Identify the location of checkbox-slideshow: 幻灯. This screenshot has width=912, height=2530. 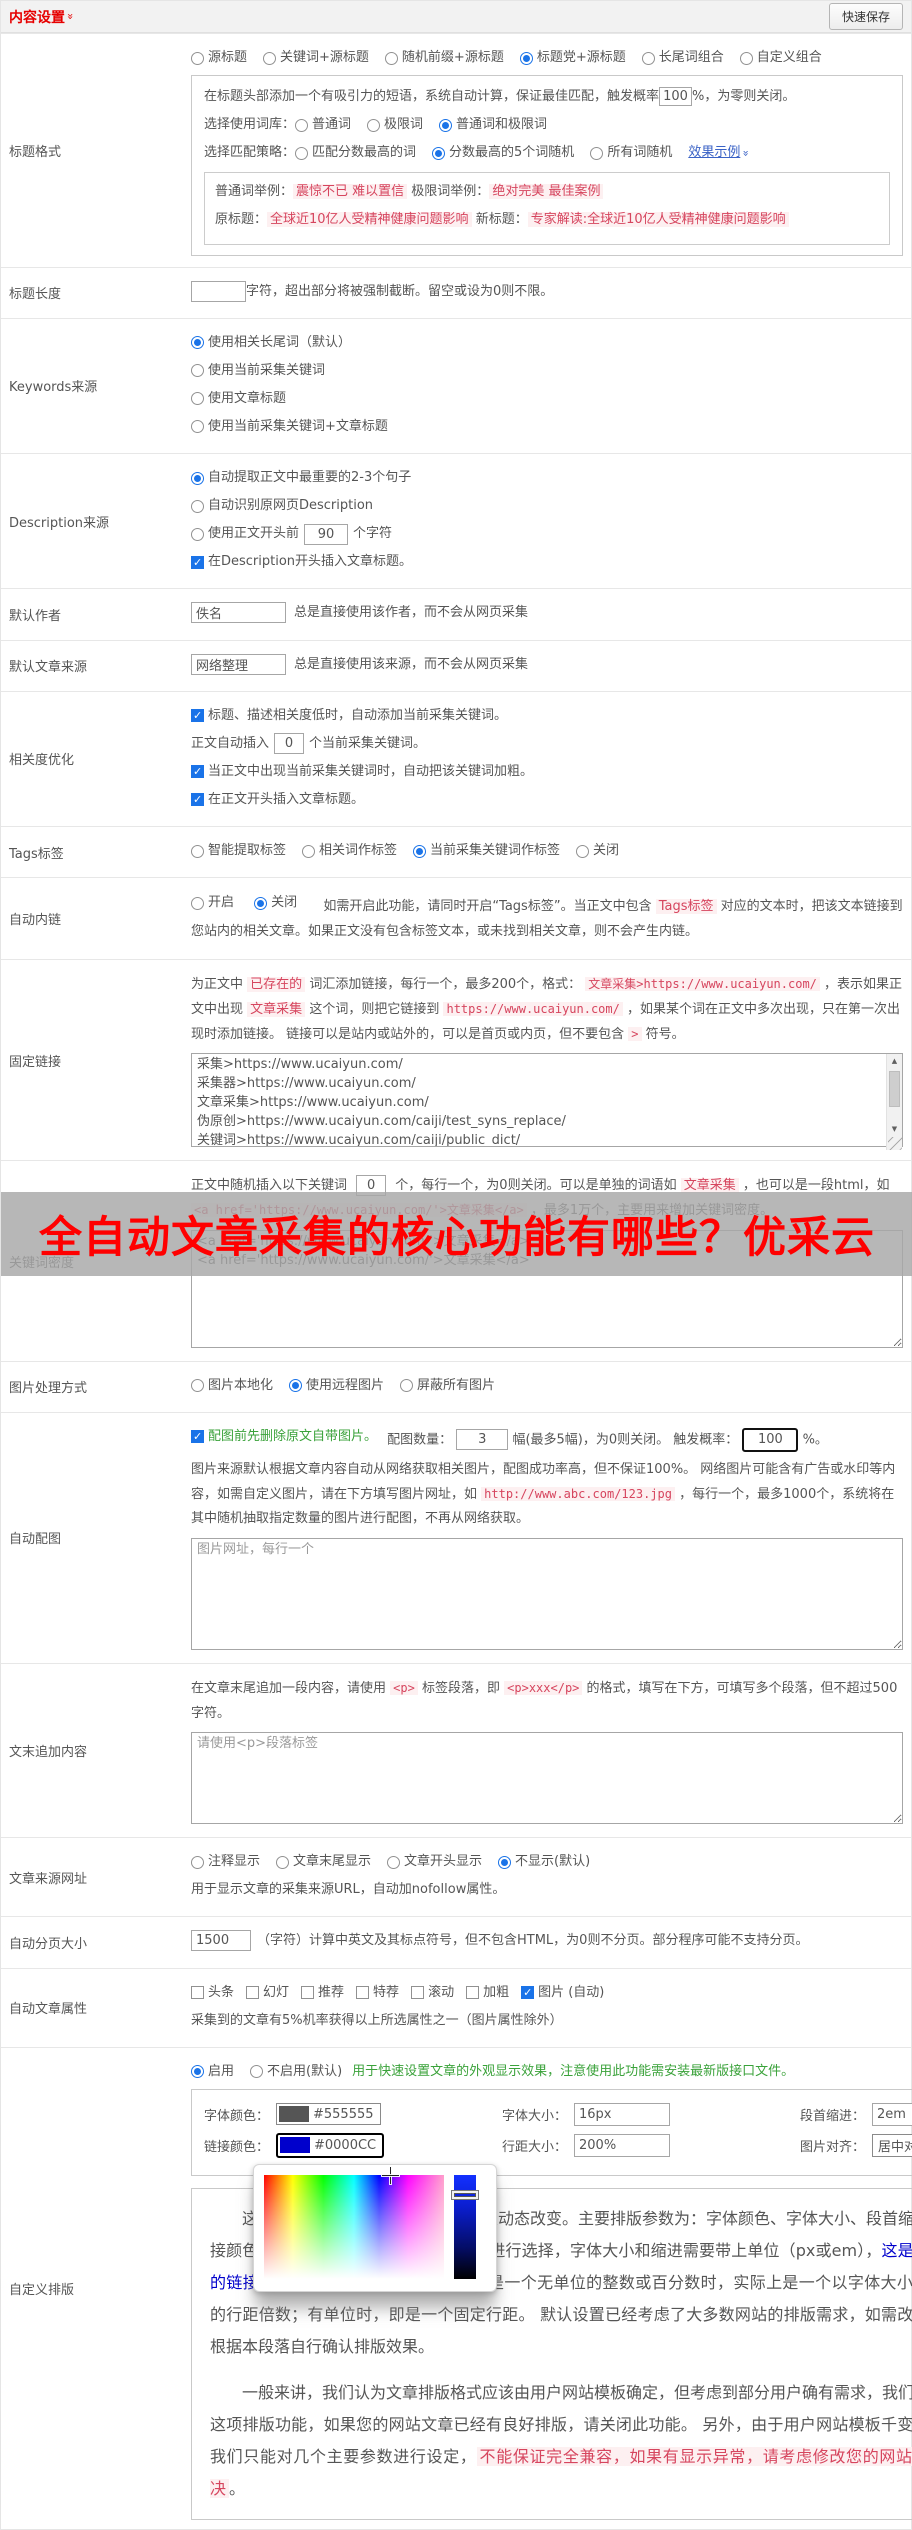
(267, 1993).